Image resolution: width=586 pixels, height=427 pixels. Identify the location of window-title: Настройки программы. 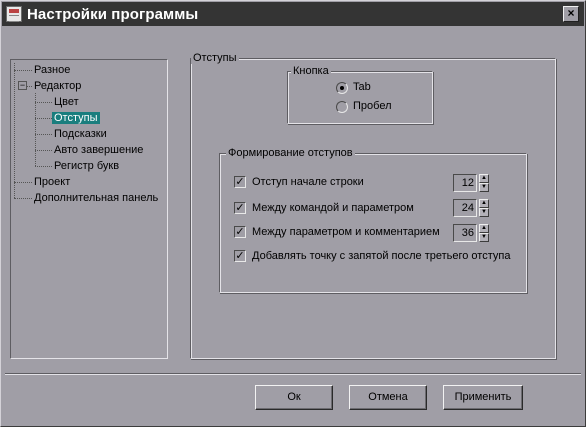
(113, 14).